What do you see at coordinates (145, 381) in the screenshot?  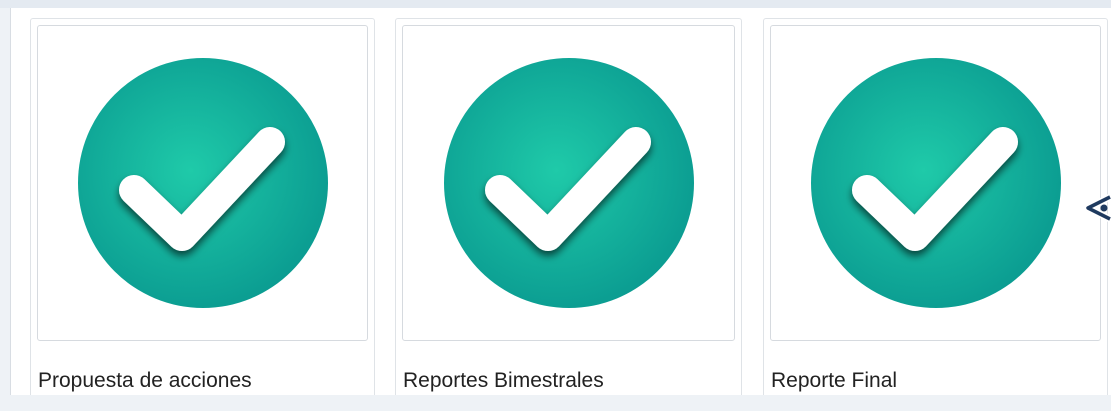 I see `card-title: Propuesta de acciones` at bounding box center [145, 381].